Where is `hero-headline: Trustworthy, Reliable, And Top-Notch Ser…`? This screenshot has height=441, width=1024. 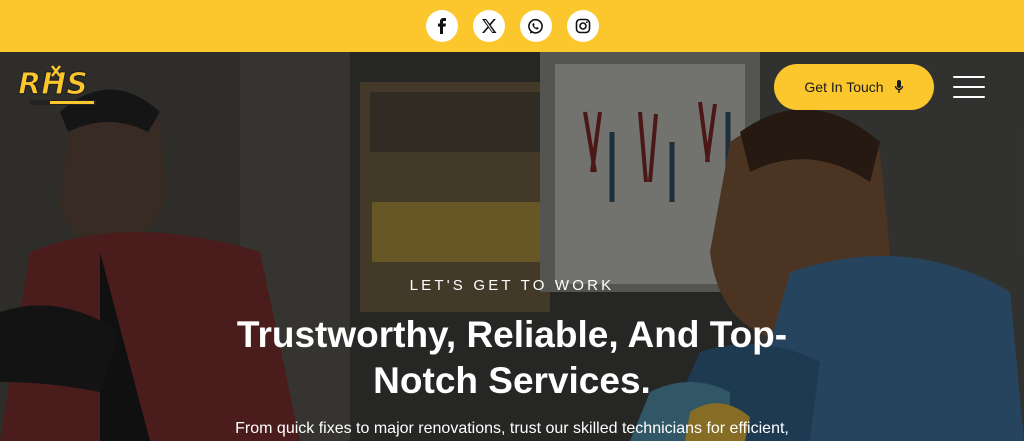 hero-headline: Trustworthy, Reliable, And Top-Notch Ser… is located at coordinates (512, 357).